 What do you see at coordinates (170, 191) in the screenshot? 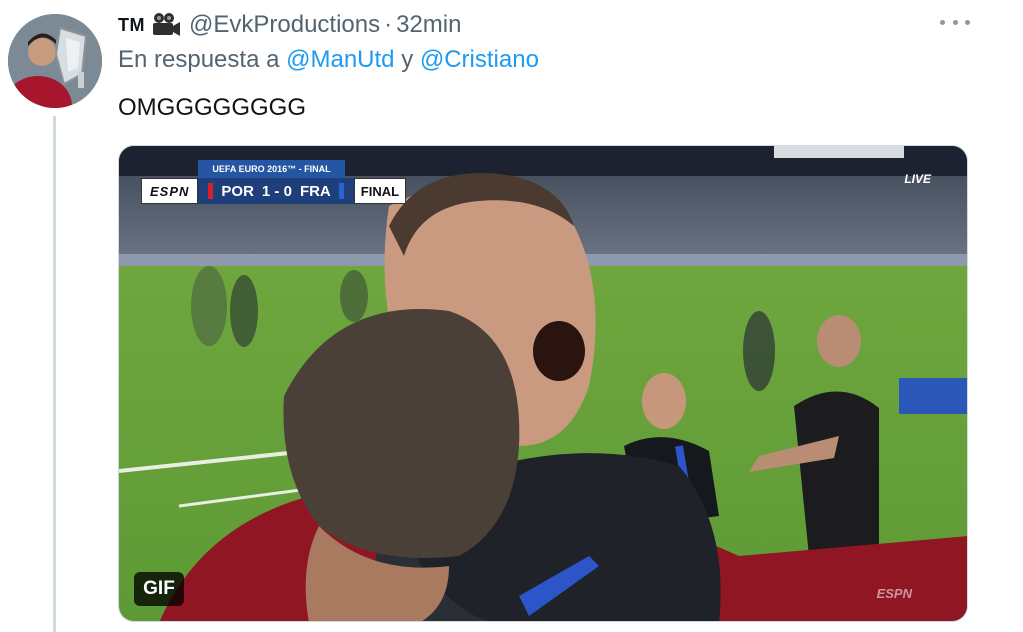
I see `network-logo: ESPN` at bounding box center [170, 191].